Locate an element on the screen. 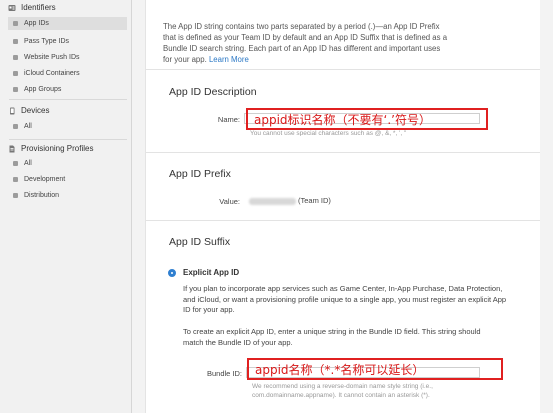 The width and height of the screenshot is (553, 413). sidebar-item-profiles-development: Development is located at coordinates (32, 179).